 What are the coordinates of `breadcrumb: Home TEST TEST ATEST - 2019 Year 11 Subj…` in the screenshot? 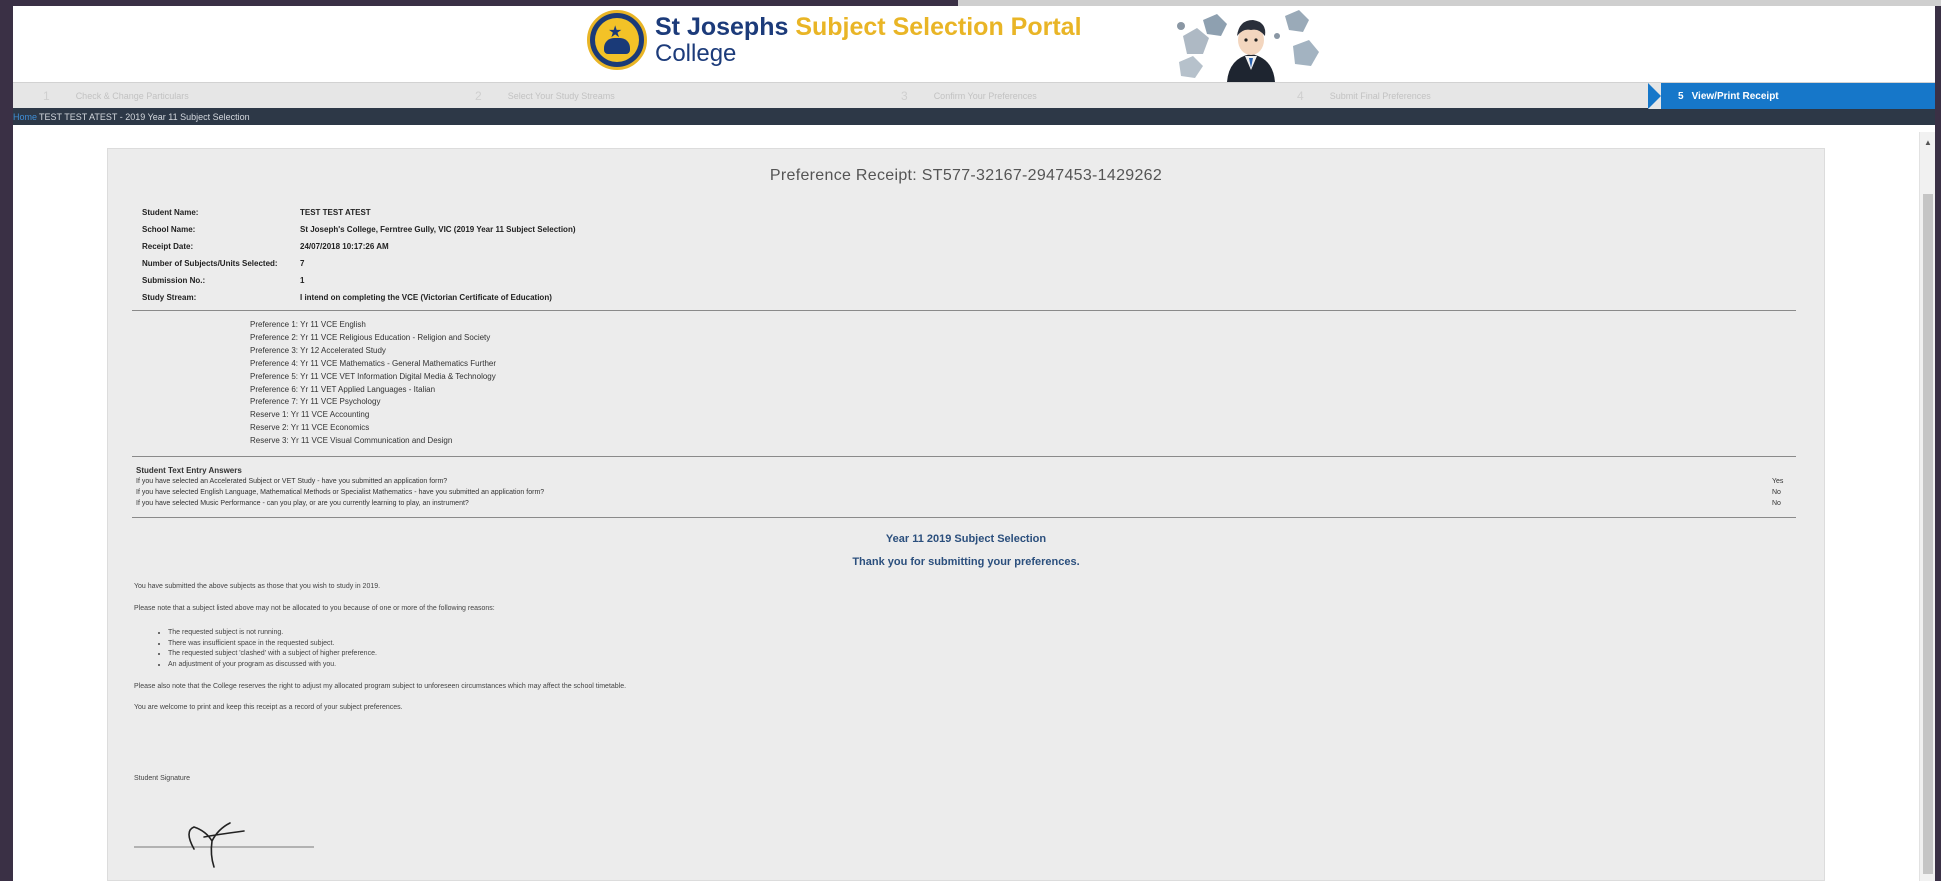 It's located at (974, 116).